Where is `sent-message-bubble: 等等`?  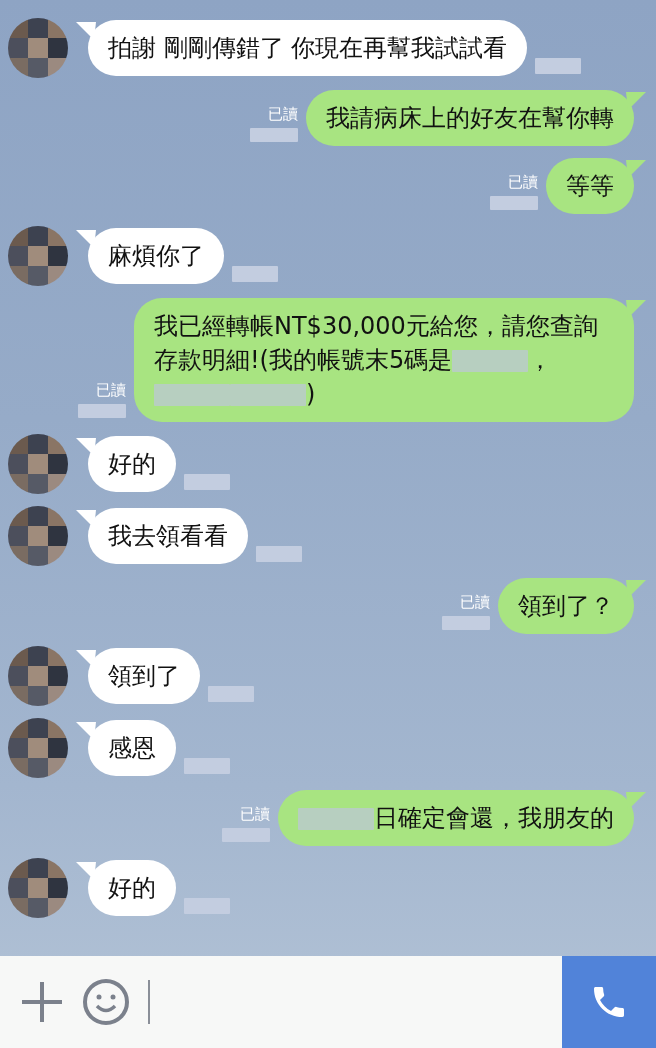 sent-message-bubble: 等等 is located at coordinates (596, 186).